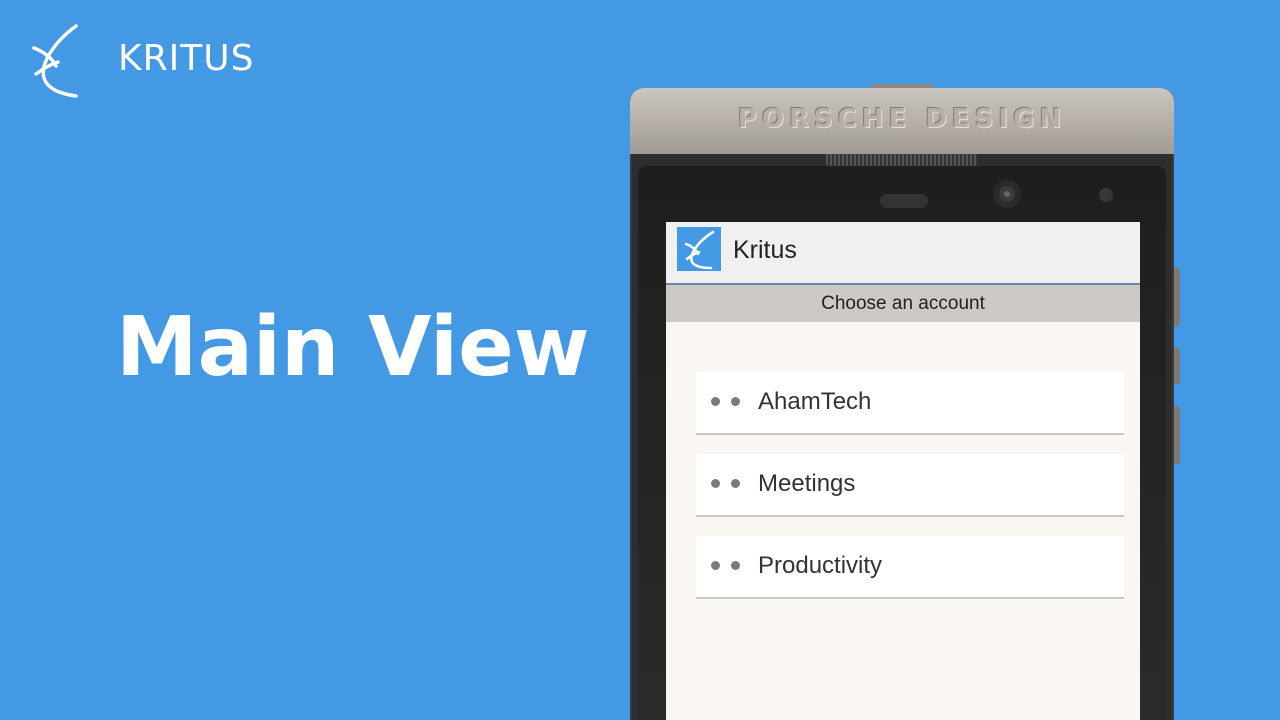 This screenshot has height=720, width=1280. Describe the element at coordinates (1106, 195) in the screenshot. I see `sensor` at that location.